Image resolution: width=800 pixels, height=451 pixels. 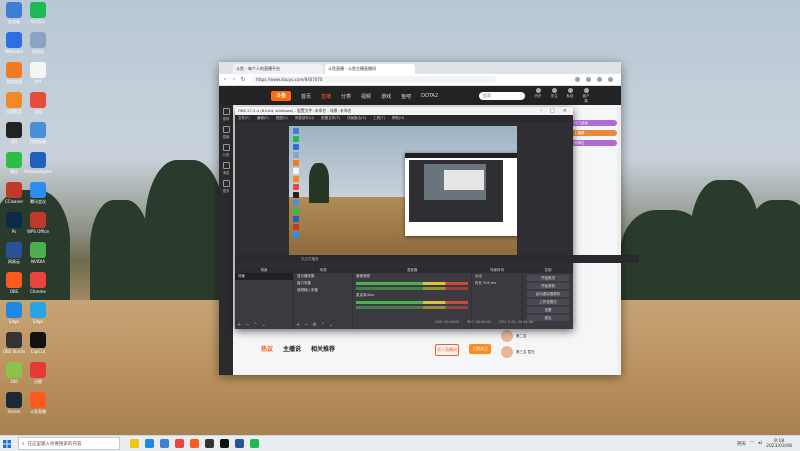 I want to click on obs-menu-item: 场景集合(S), so click(x=356, y=118).